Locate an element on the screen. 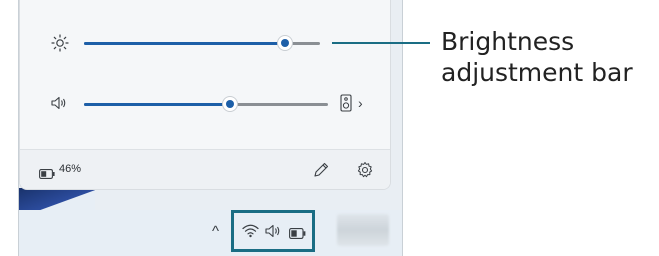 Image resolution: width=659 pixels, height=256 pixels. speaker-icon is located at coordinates (60, 105).